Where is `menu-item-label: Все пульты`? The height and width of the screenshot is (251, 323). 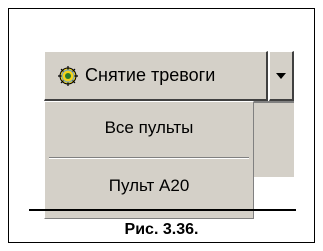
menu-item-label: Все пульты is located at coordinates (149, 127).